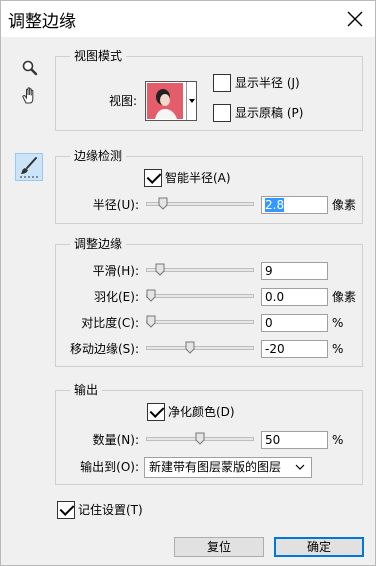 The width and height of the screenshot is (376, 566). I want to click on shift-edge-value: -20, so click(275, 349).